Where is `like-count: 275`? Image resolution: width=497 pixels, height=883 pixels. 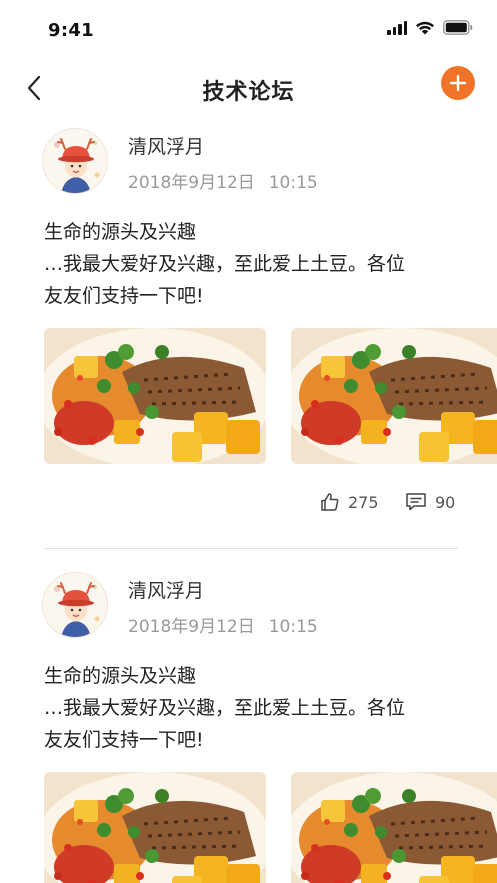
like-count: 275 is located at coordinates (363, 502).